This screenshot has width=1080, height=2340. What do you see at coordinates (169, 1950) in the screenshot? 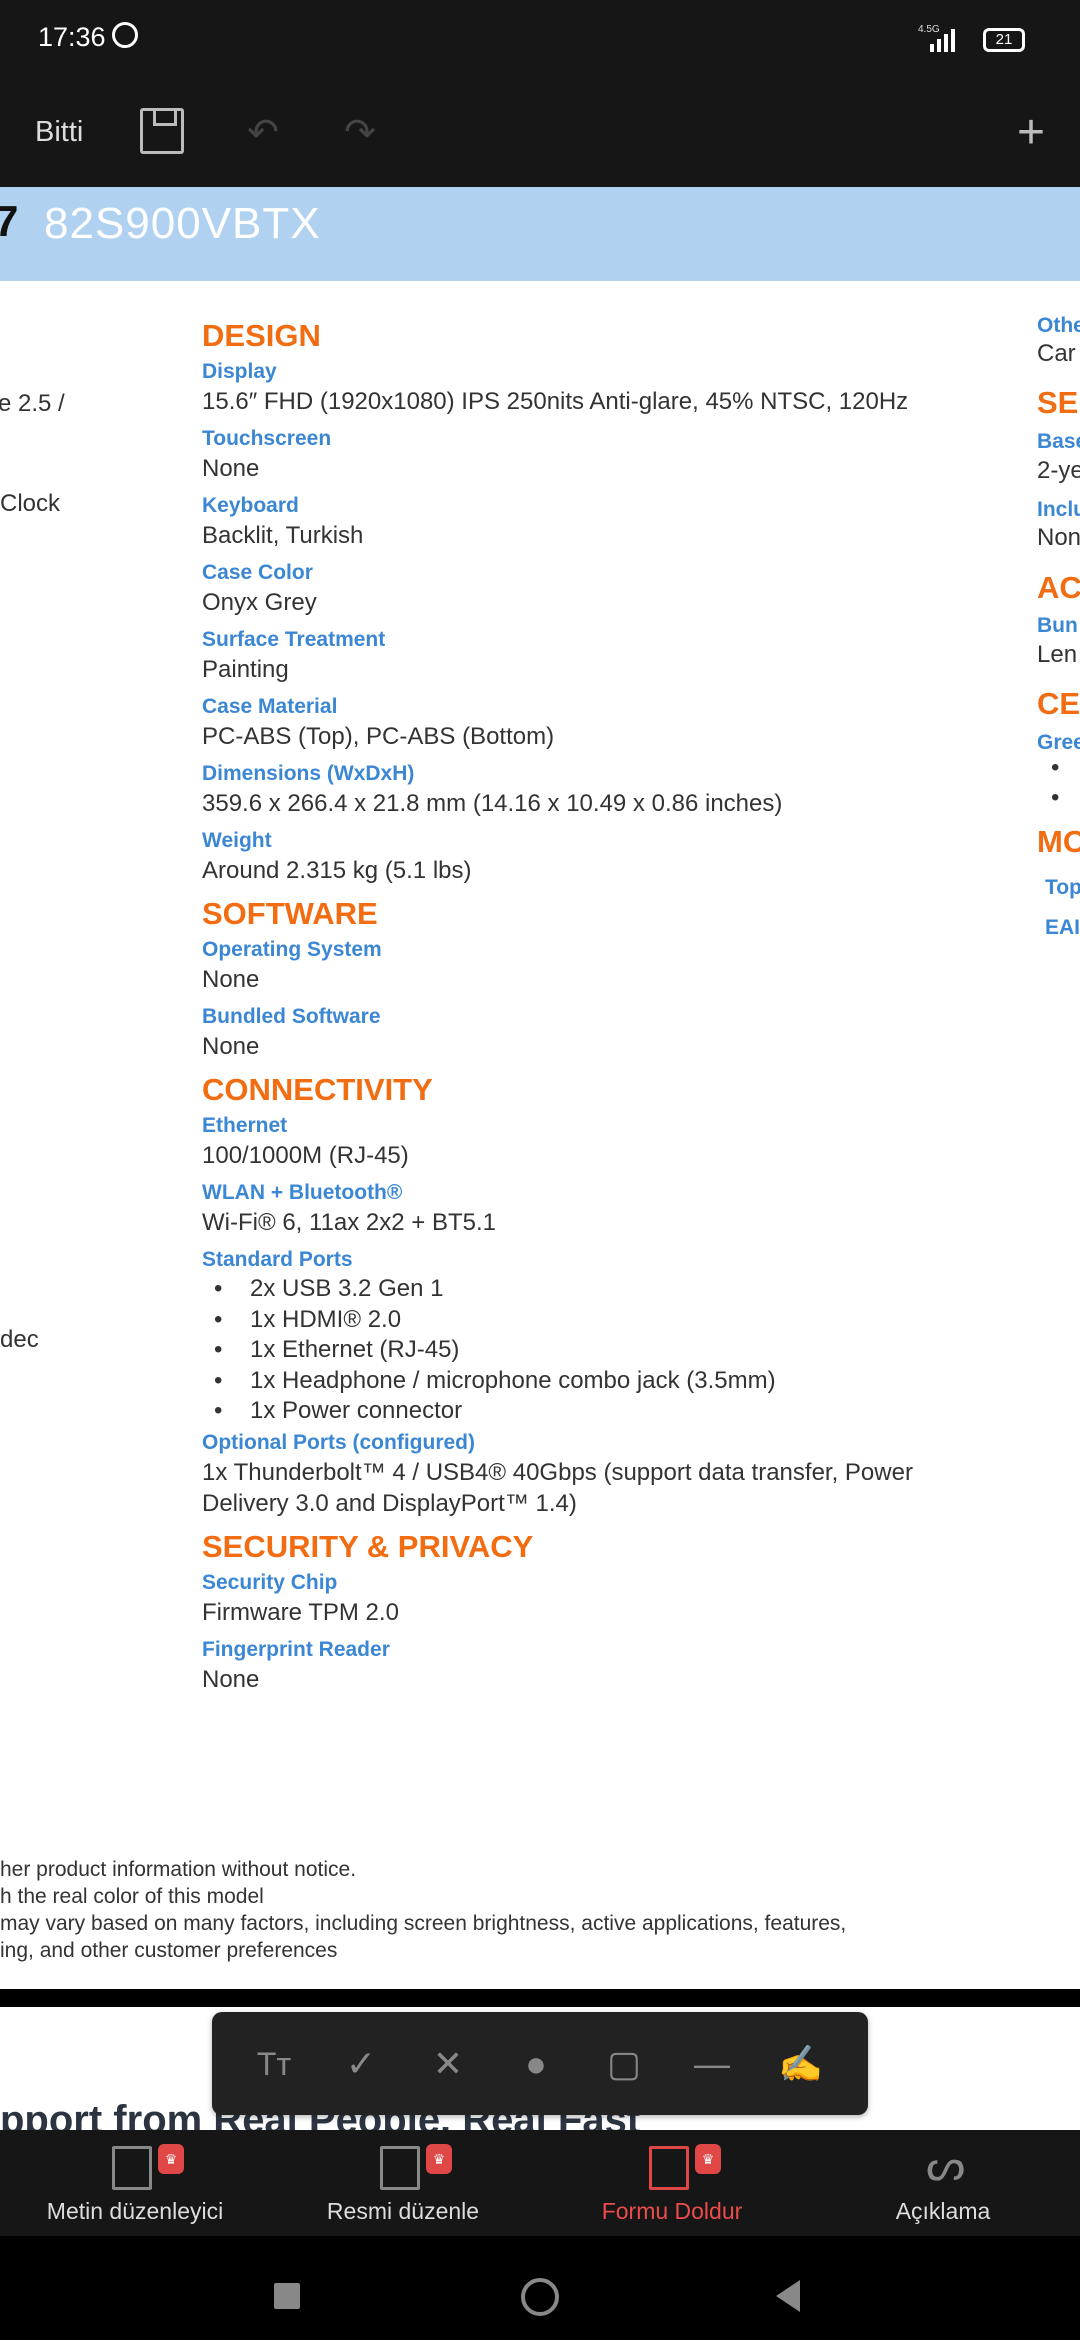
I see `footnote: ing, and other customer preferences` at bounding box center [169, 1950].